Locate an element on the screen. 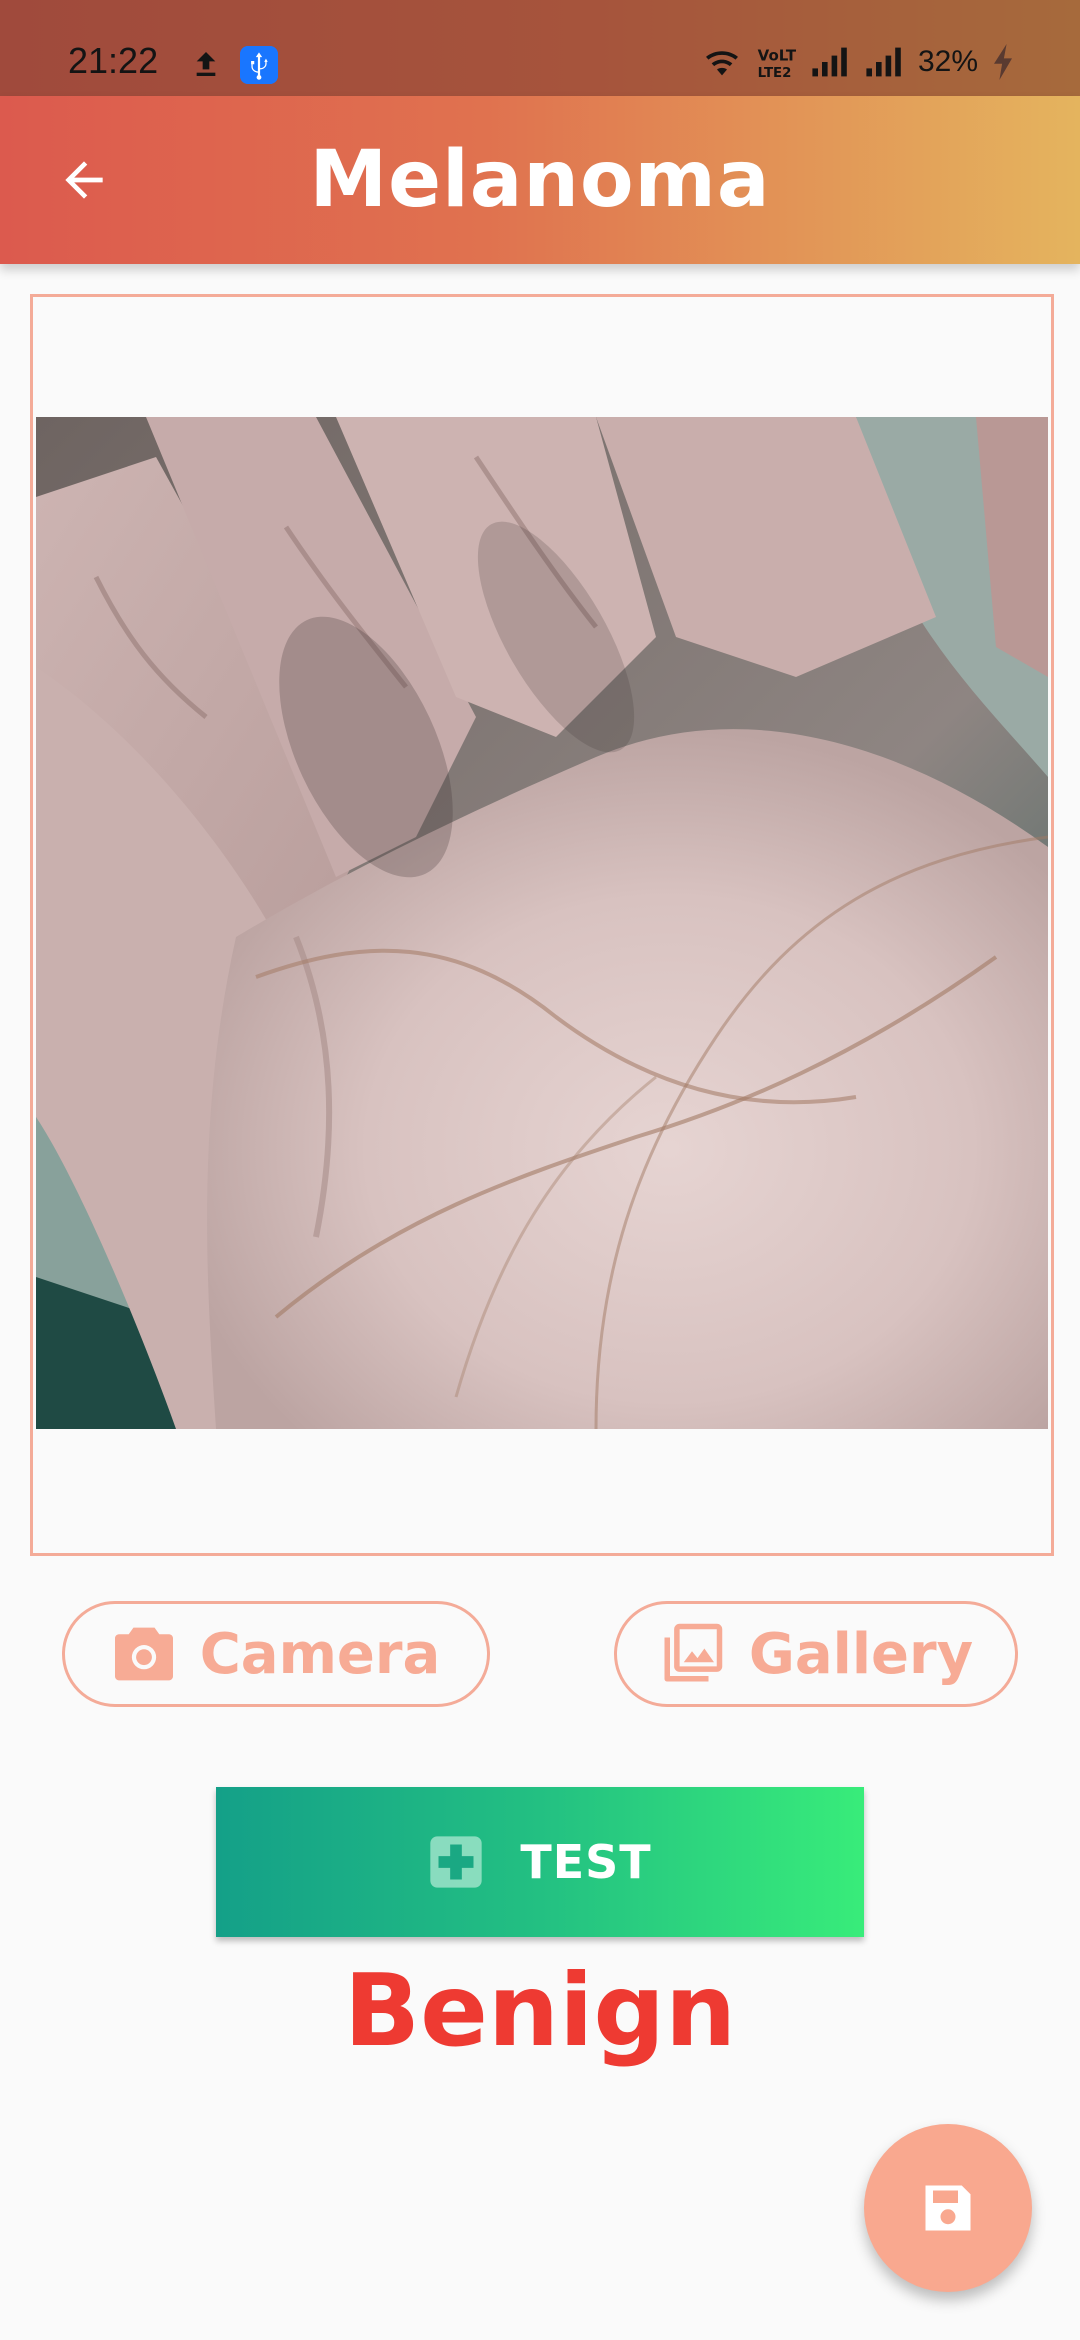  gallery-button-label: Gallery is located at coordinates (861, 1654).